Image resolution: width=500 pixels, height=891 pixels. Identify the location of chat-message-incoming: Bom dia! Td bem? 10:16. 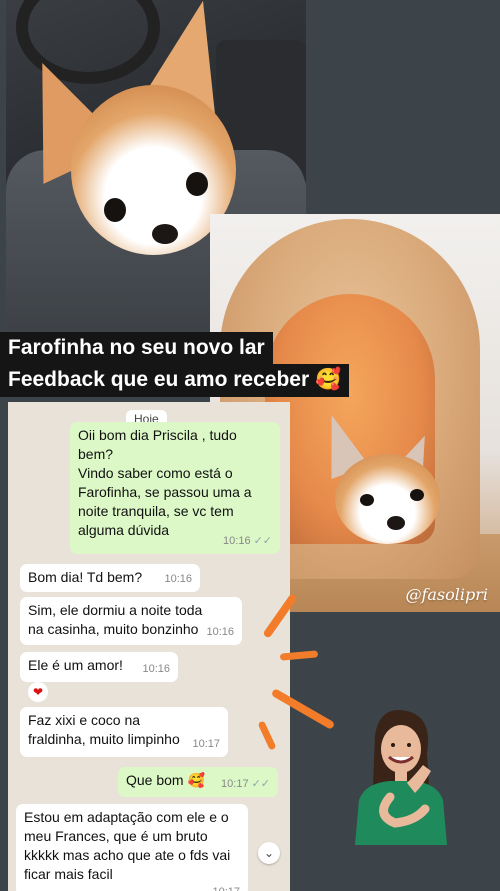
(110, 578).